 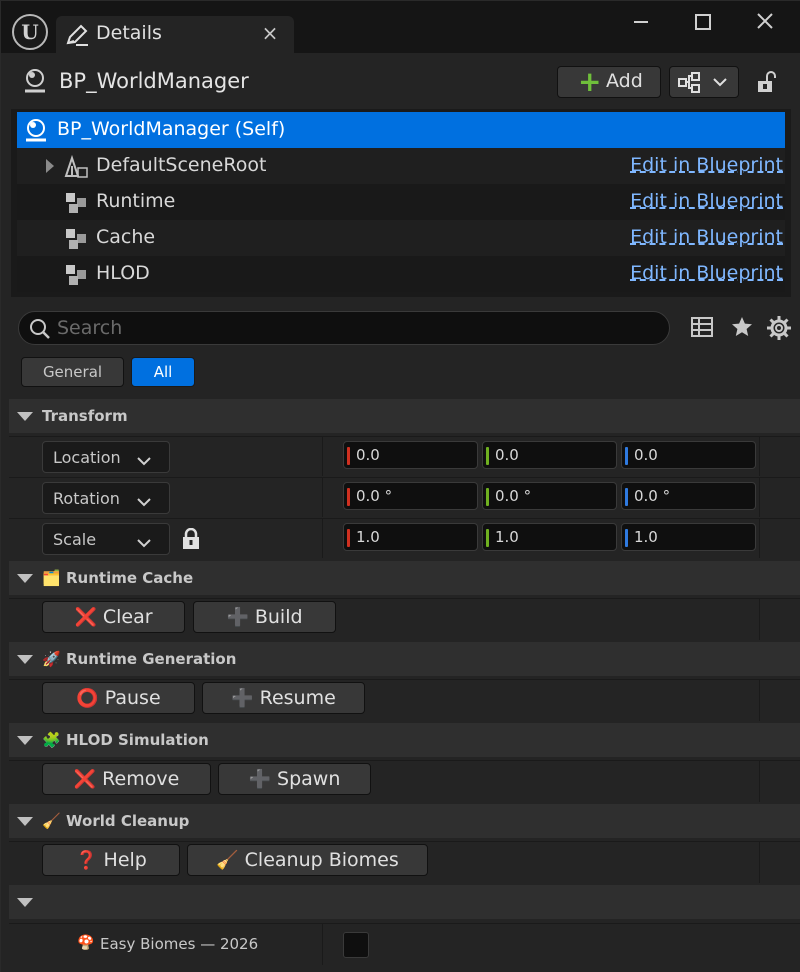 I want to click on location-row: Location 0.0 0.0 0.0, so click(x=404, y=456).